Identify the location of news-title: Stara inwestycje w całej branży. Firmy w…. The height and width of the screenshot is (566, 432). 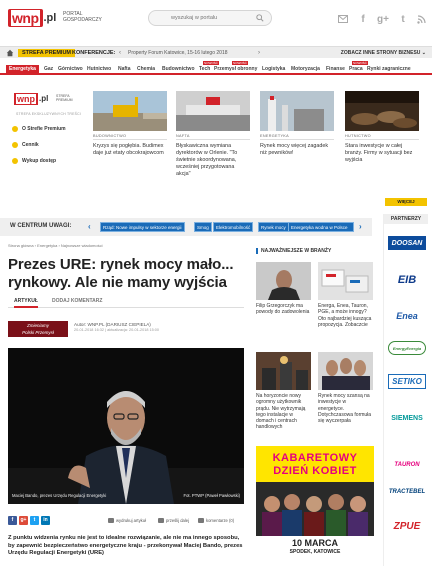
(382, 153).